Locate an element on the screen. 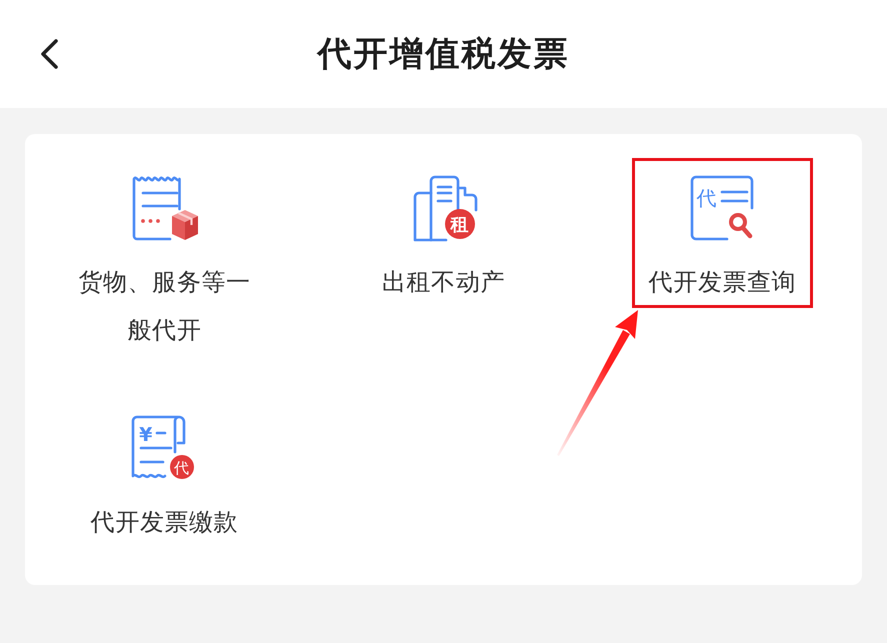 Image resolution: width=887 pixels, height=643 pixels. service-item: ¥ 代 代开发票缴款 is located at coordinates (164, 479).